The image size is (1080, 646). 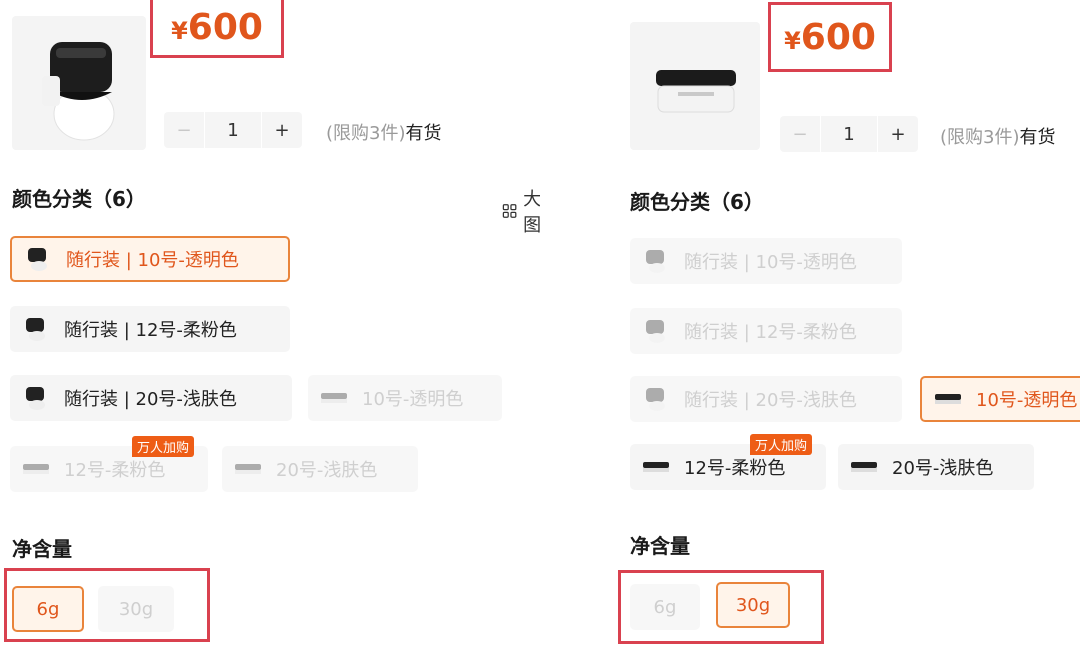 What do you see at coordinates (509, 211) in the screenshot?
I see `grid-icon` at bounding box center [509, 211].